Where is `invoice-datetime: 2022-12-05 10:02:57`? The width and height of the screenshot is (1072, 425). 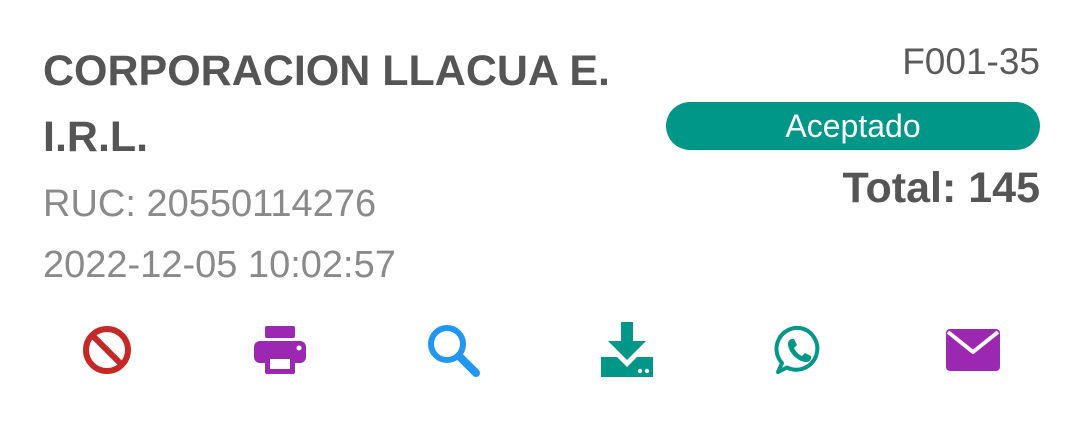
invoice-datetime: 2022-12-05 10:02:57 is located at coordinates (219, 265).